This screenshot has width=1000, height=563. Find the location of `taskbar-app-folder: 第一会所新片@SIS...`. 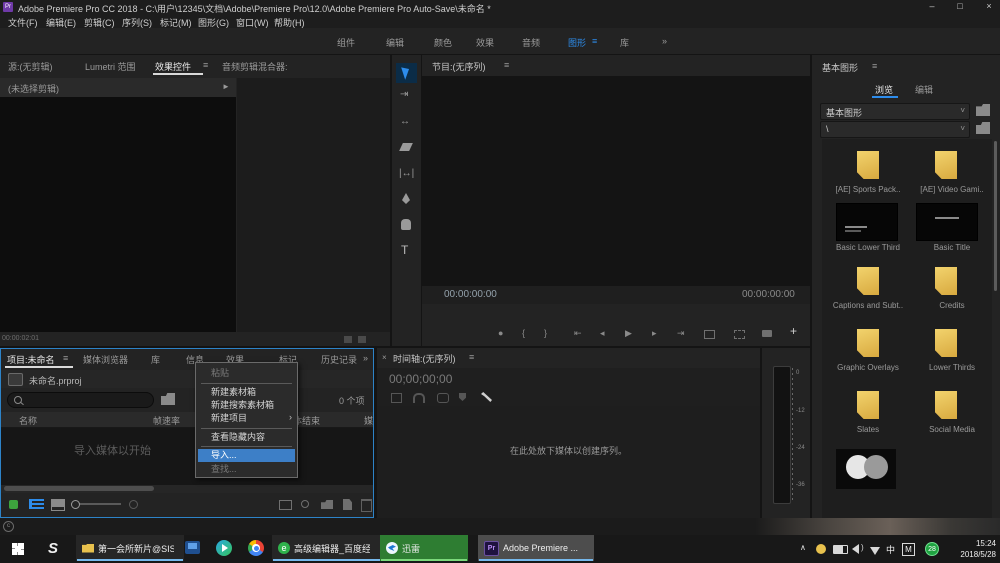

taskbar-app-folder: 第一会所新片@SIS... is located at coordinates (130, 548).